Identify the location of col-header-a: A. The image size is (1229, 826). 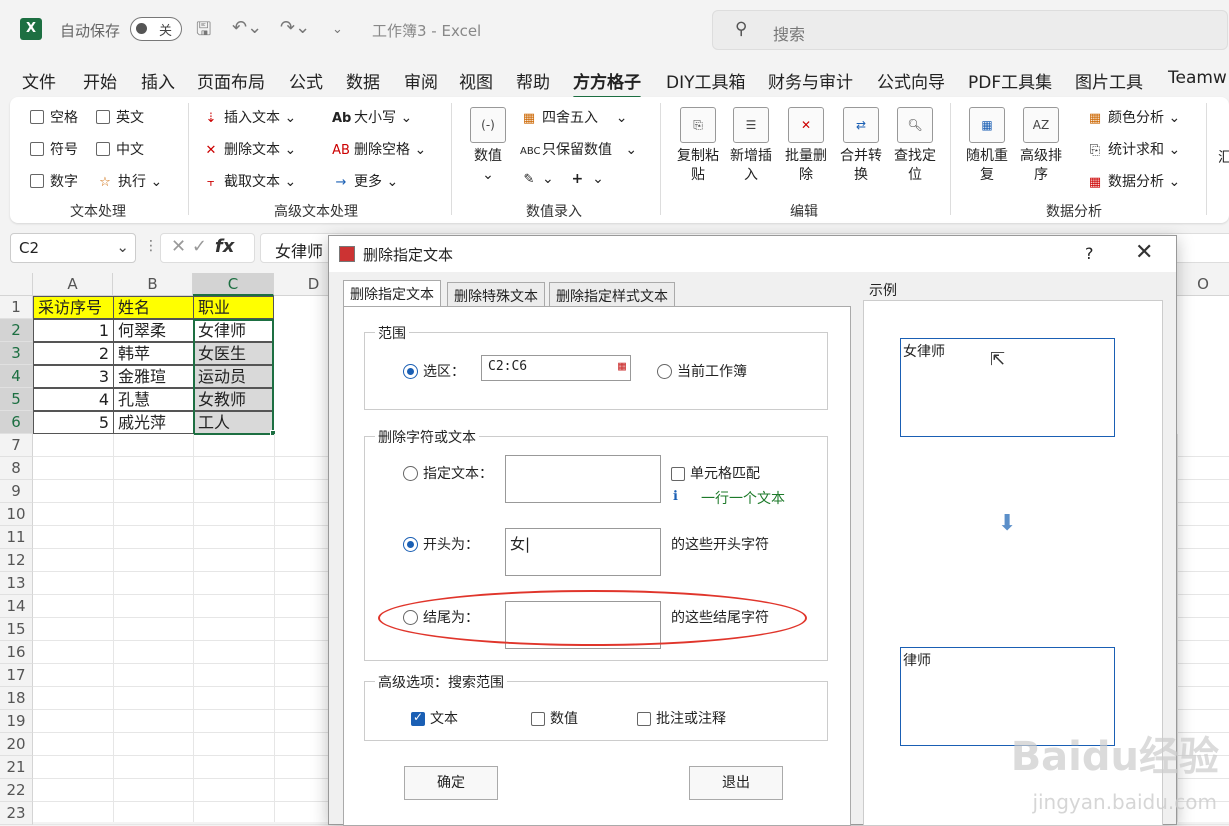
(73, 284).